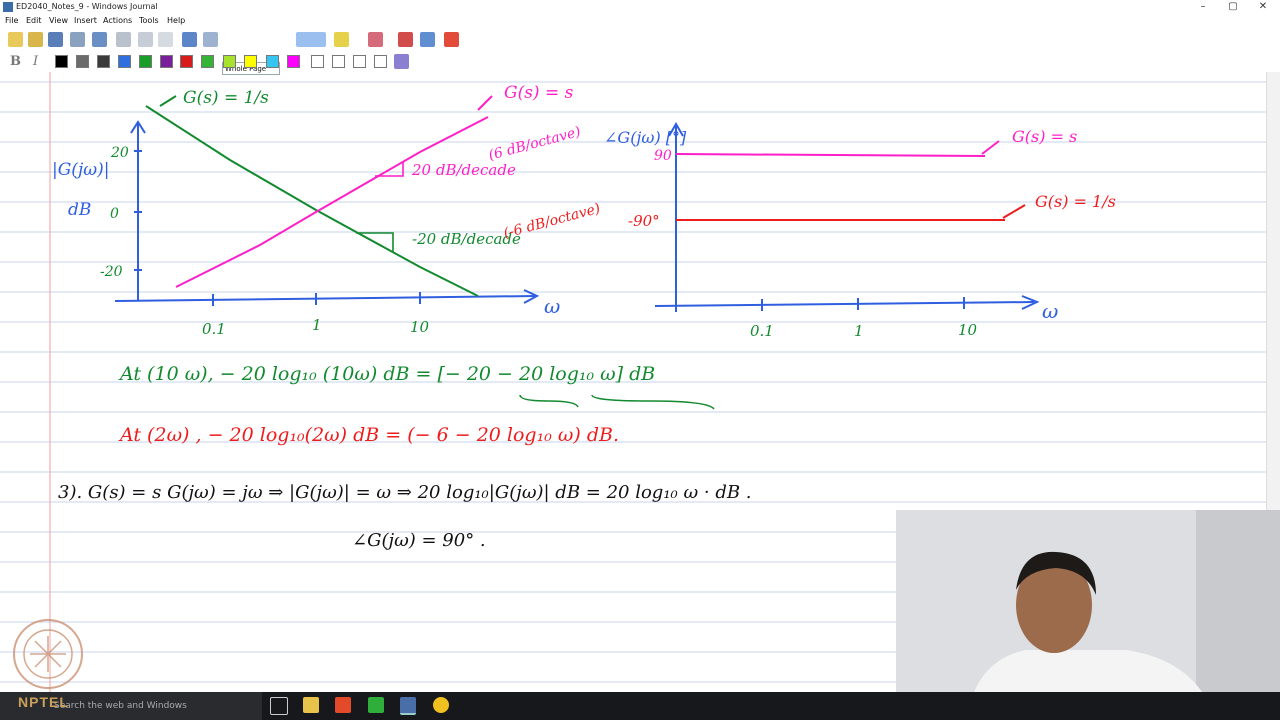 This screenshot has height=720, width=1280. I want to click on integrator-label-arrow, so click(168, 101).